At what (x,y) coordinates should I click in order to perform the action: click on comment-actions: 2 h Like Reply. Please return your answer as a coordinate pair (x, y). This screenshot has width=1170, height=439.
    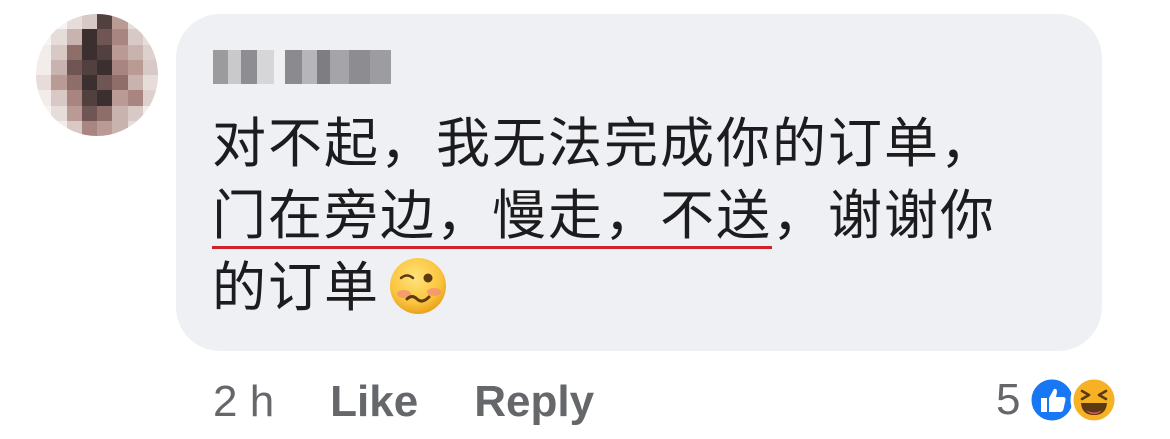
    Looking at the image, I should click on (431, 402).